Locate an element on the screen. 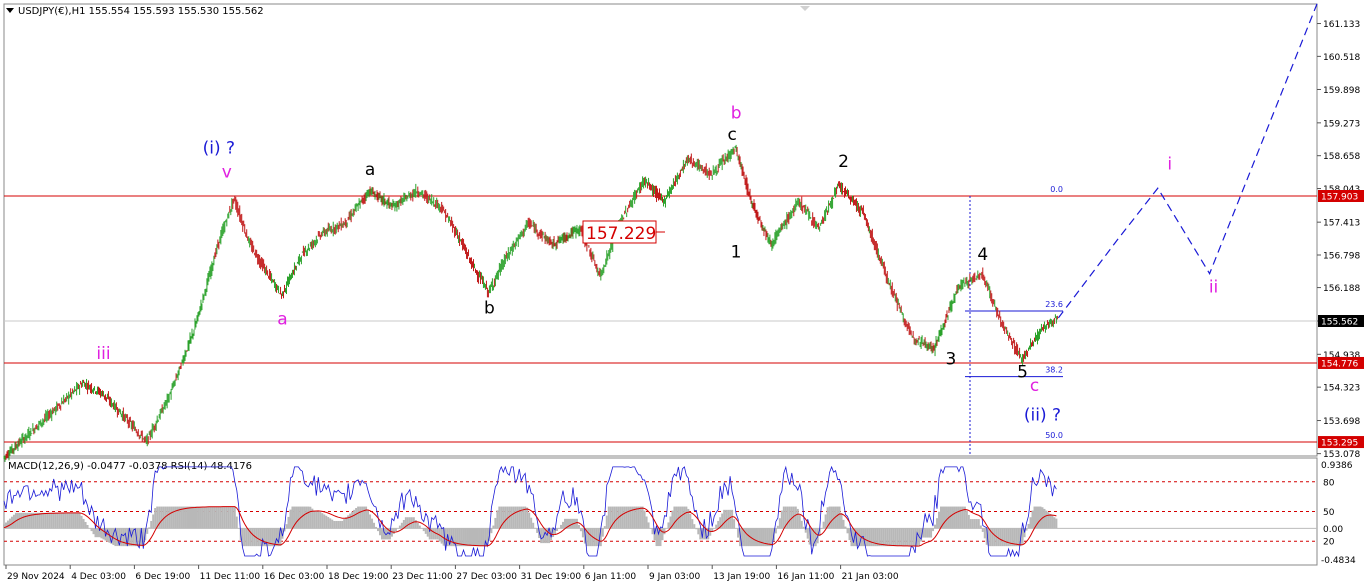 This screenshot has height=588, width=1366. price-tick-label: 161.133 is located at coordinates (1341, 25).